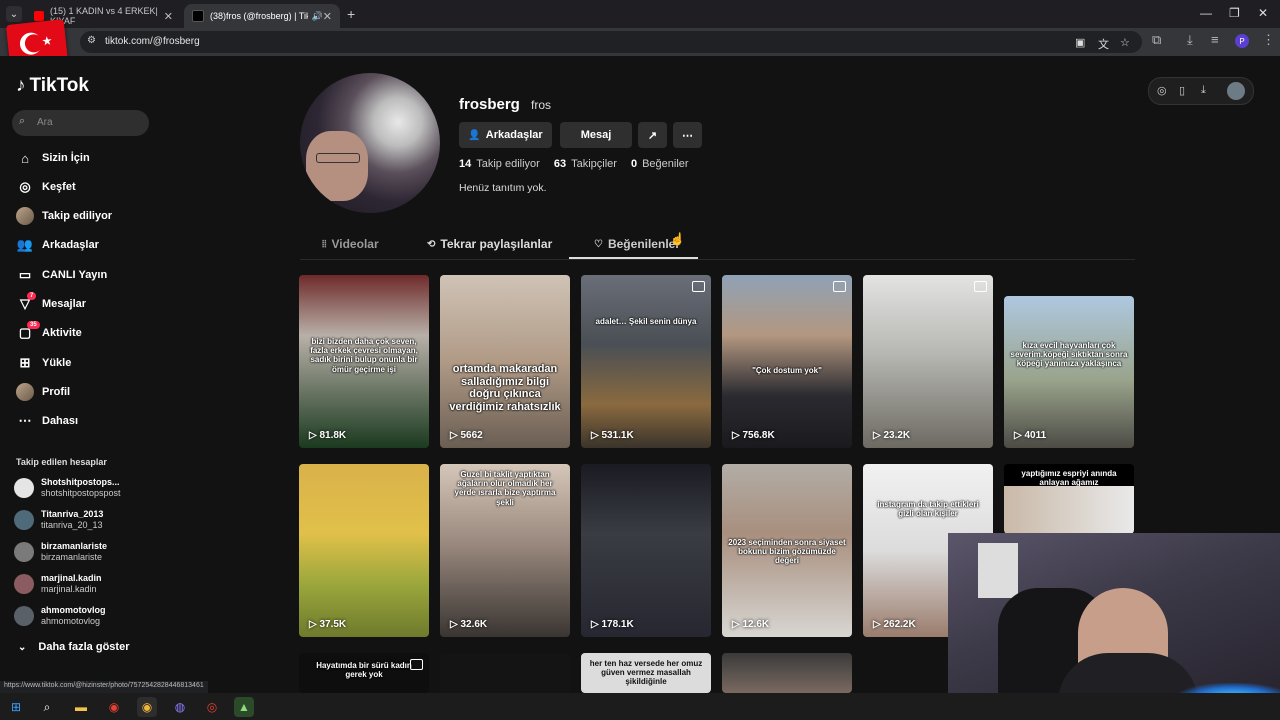  Describe the element at coordinates (244, 707) in the screenshot. I see `app-icon: ▲` at that location.